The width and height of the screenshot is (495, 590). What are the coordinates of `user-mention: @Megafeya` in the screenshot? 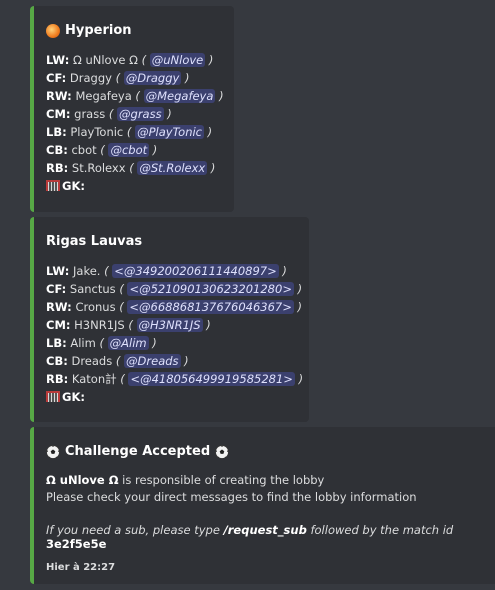 It's located at (179, 96).